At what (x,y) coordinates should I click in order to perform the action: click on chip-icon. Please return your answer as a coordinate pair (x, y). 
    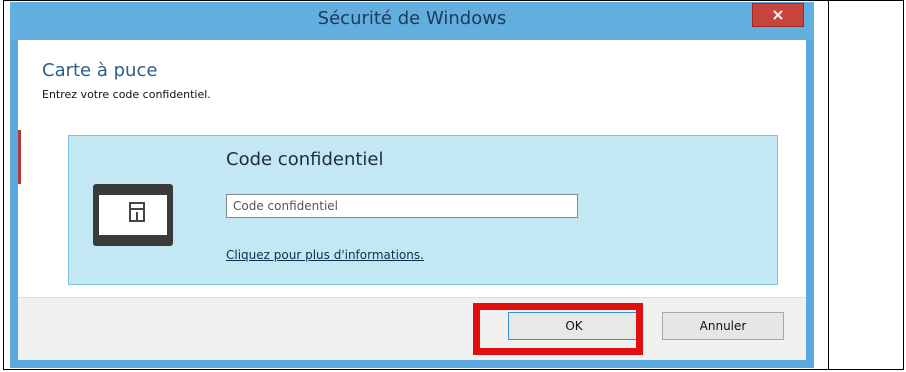
    Looking at the image, I should click on (137, 212).